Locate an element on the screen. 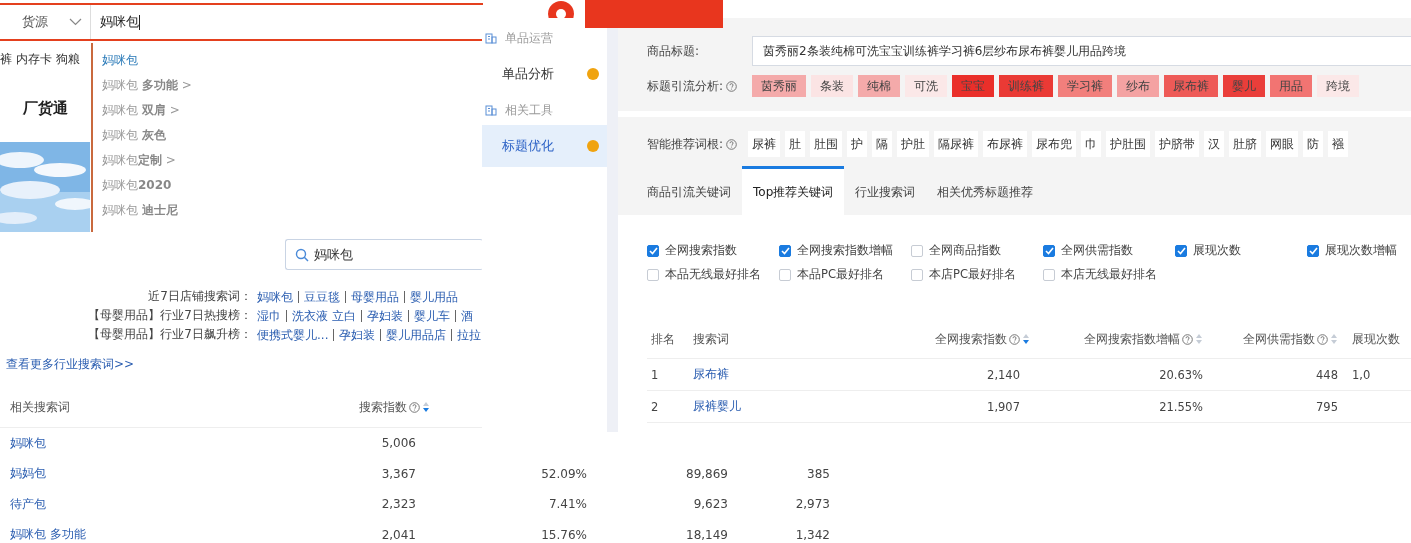 This screenshot has height=543, width=1411. root-chip: 护肚 is located at coordinates (913, 144).